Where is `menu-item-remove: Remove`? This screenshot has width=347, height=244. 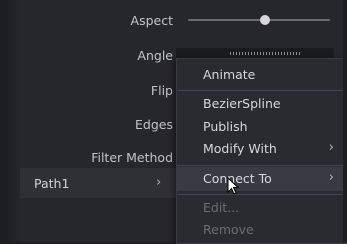 menu-item-remove: Remove is located at coordinates (228, 229).